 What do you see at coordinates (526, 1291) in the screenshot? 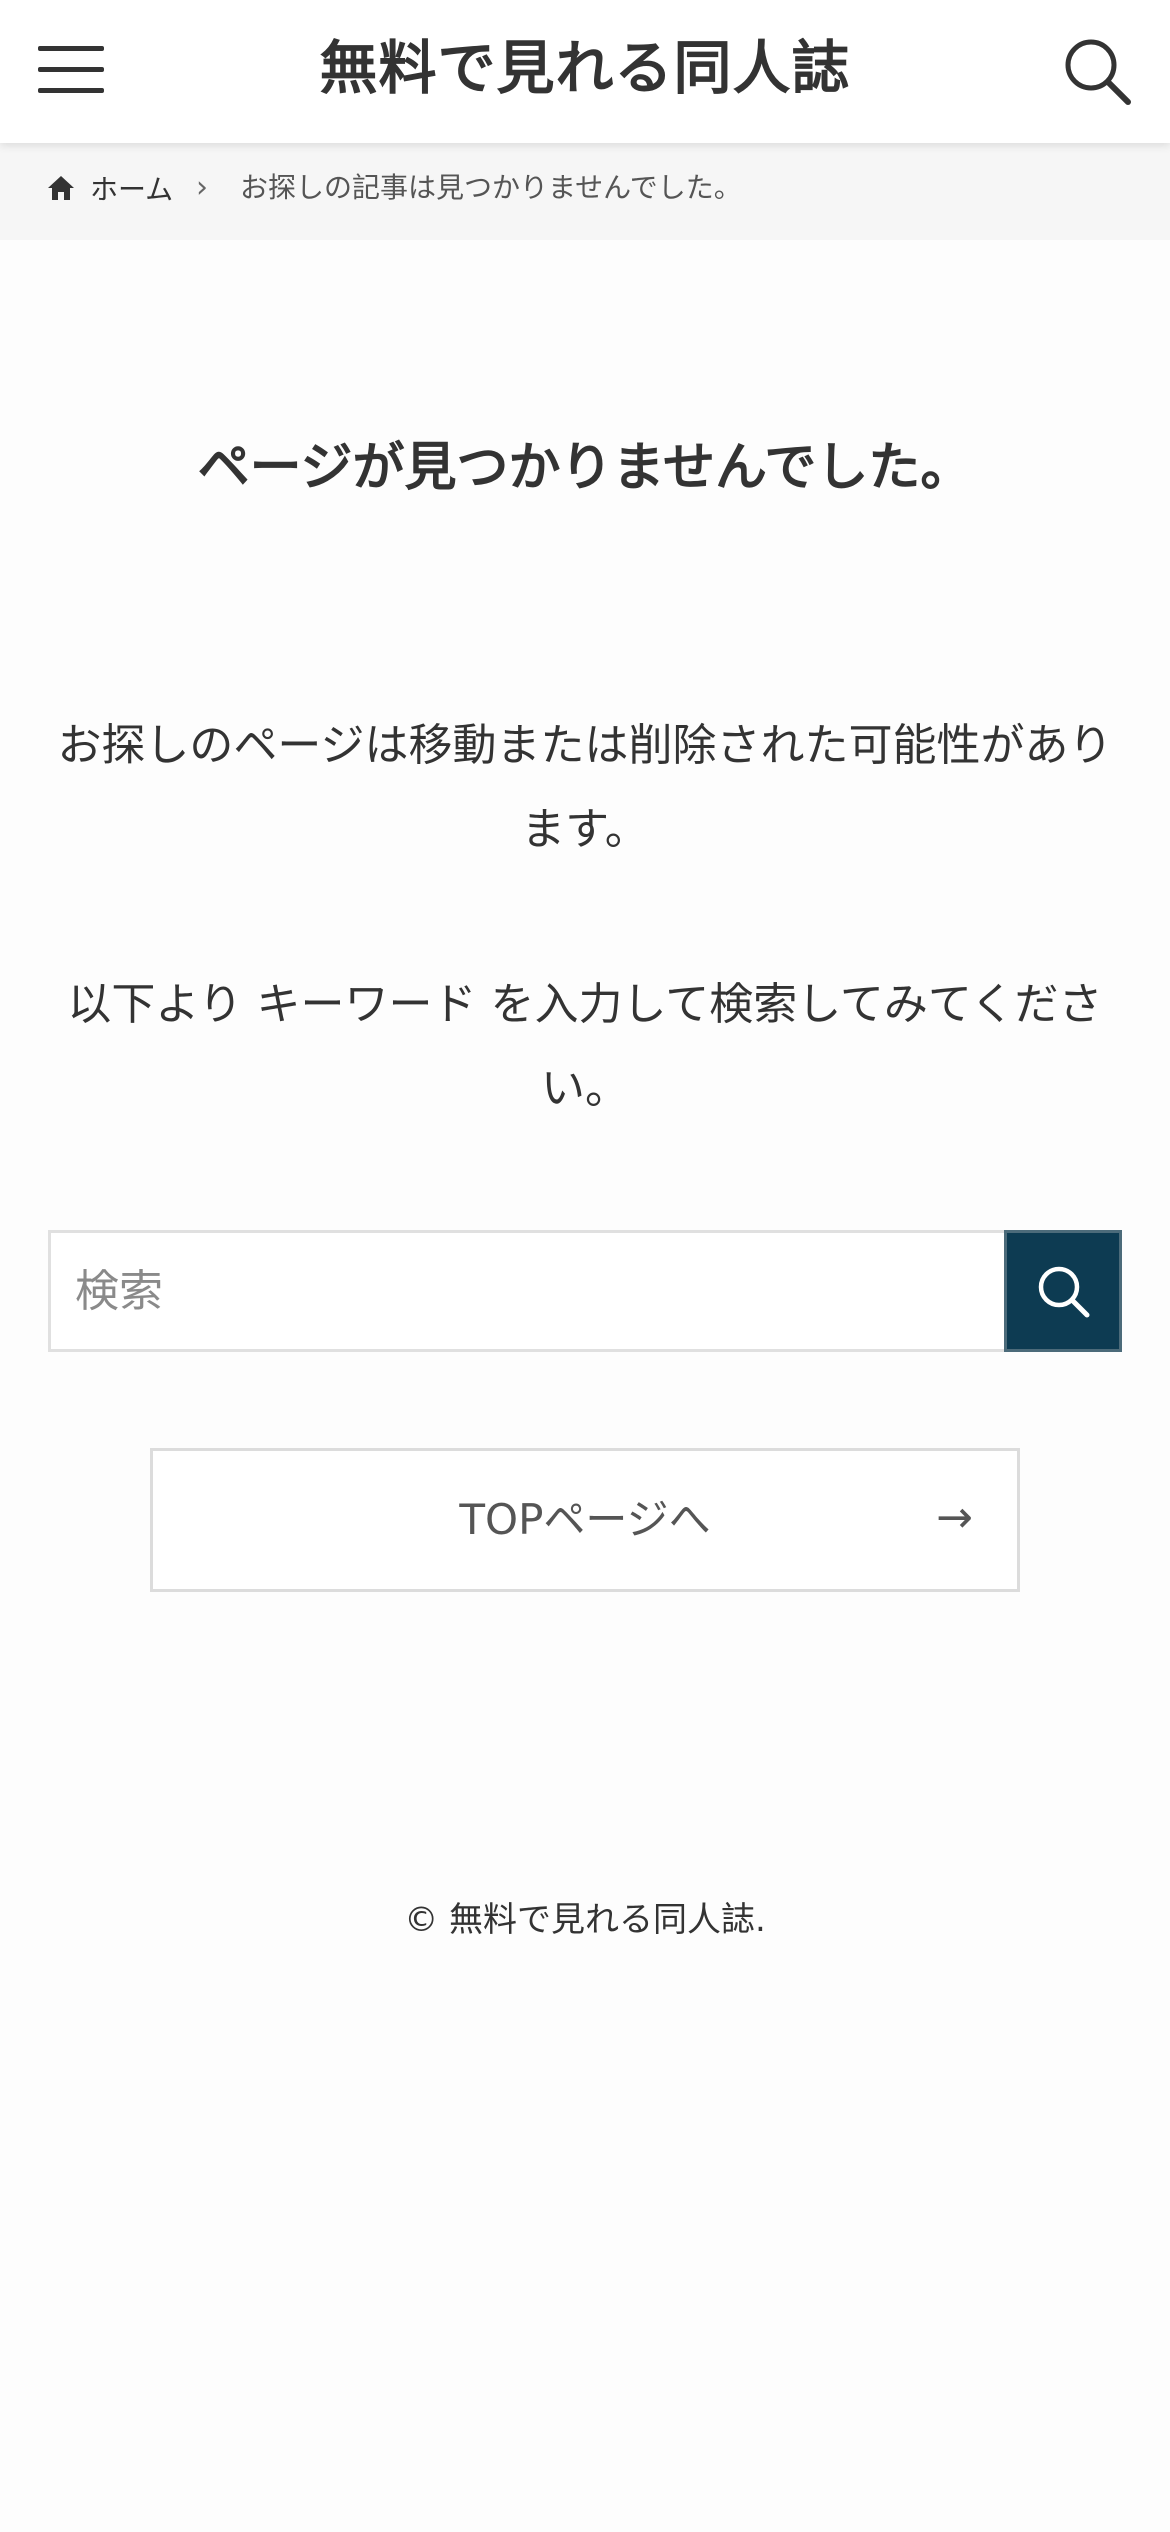
I see `search-input` at bounding box center [526, 1291].